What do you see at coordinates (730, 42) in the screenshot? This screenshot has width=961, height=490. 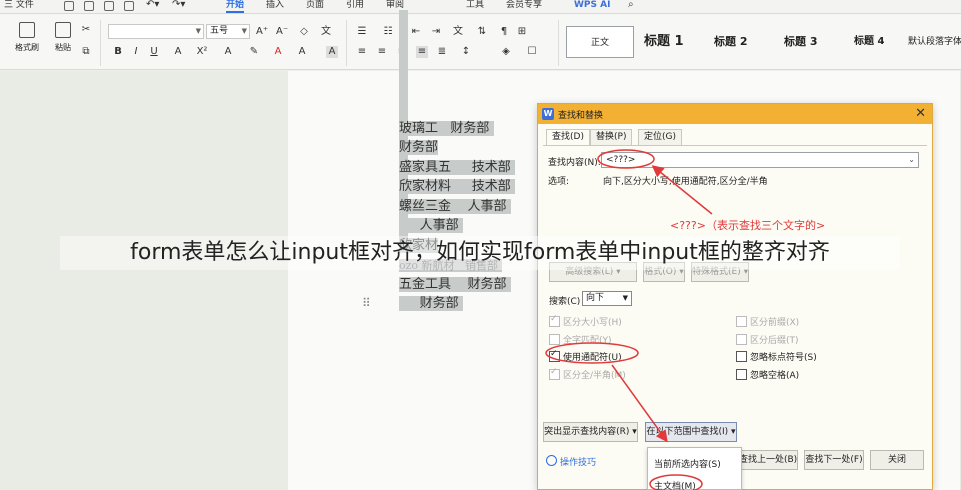 I see `style-heading-2: 标题 2` at bounding box center [730, 42].